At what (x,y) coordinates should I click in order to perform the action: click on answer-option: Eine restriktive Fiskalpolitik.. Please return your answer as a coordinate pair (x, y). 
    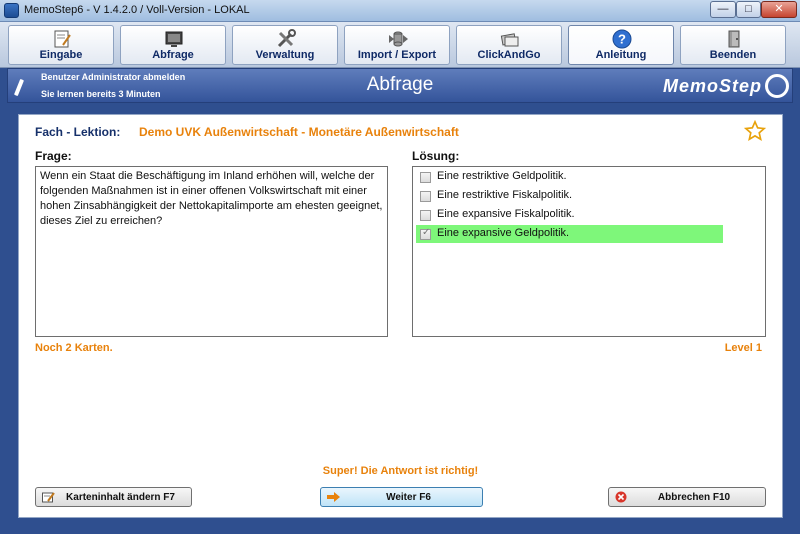
    Looking at the image, I should click on (569, 196).